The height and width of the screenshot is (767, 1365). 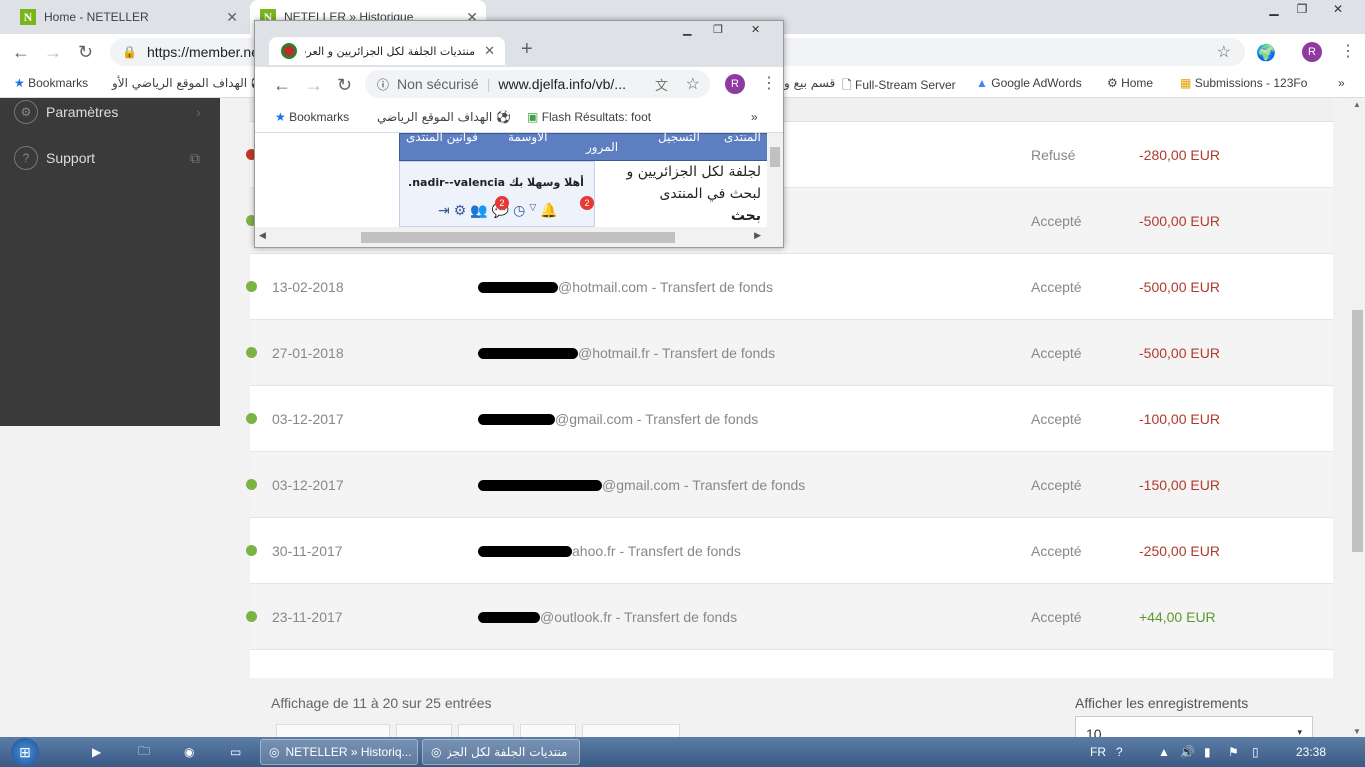 I want to click on bookmark-item: ▦ Submissions - 123Fo, so click(x=1243, y=83).